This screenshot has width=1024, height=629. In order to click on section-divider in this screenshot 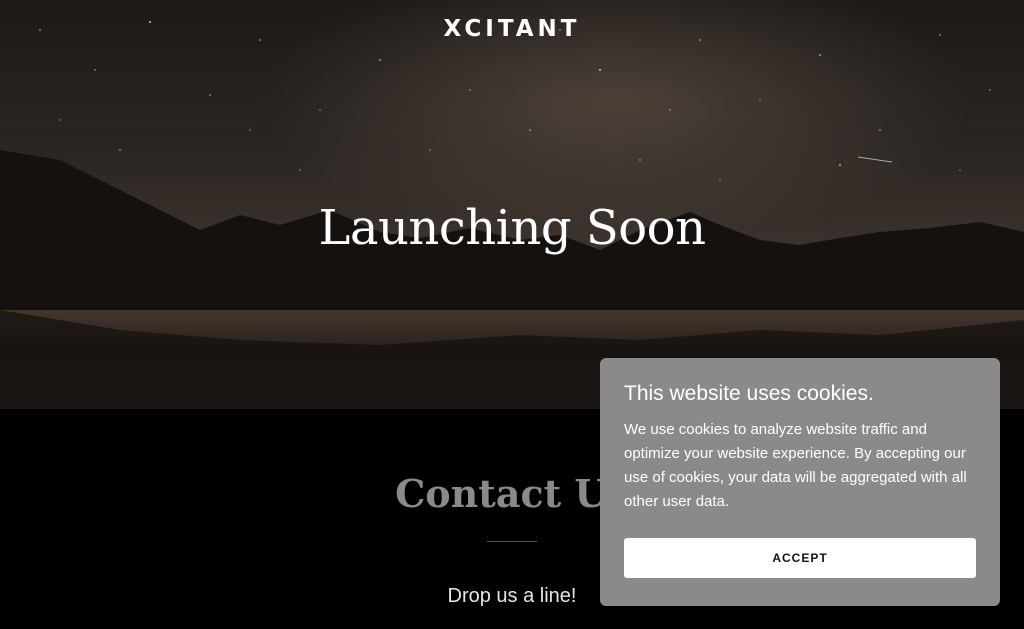, I will do `click(512, 541)`.